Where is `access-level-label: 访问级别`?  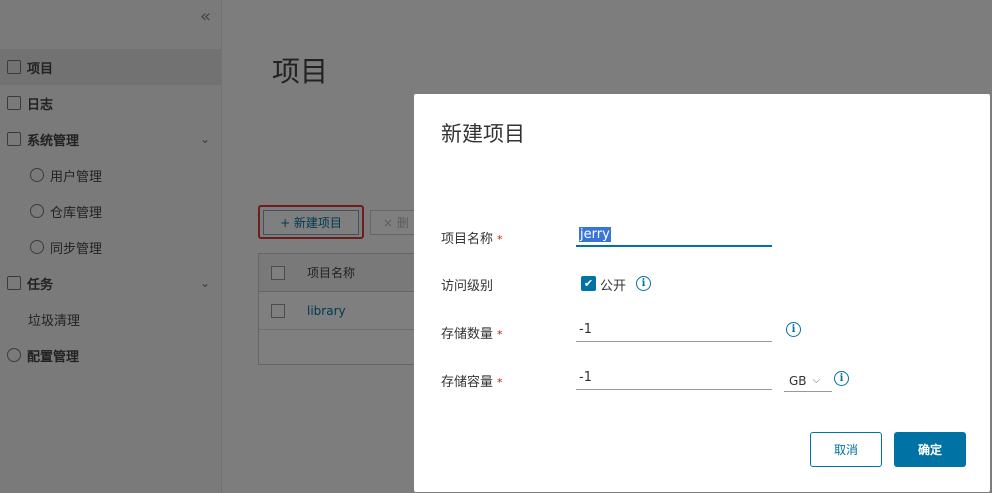
access-level-label: 访问级别 is located at coordinates (467, 286).